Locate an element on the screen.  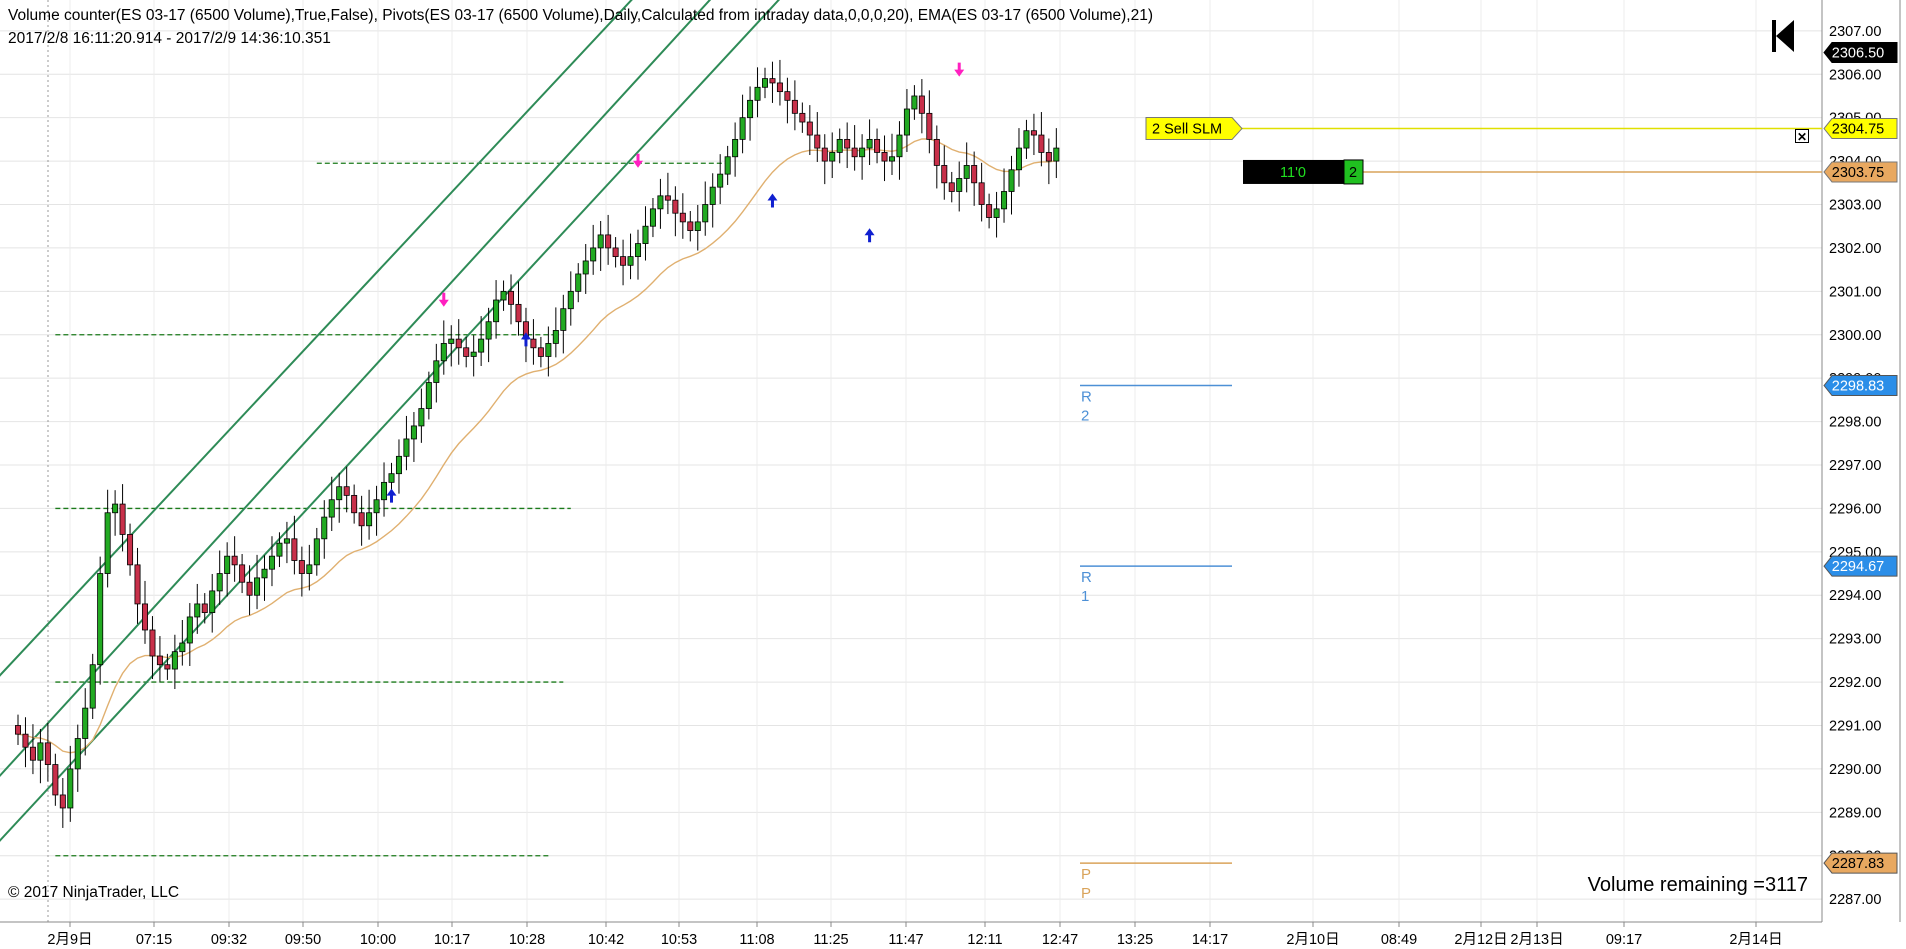
pivot-label-R2: 2 is located at coordinates (1085, 416).